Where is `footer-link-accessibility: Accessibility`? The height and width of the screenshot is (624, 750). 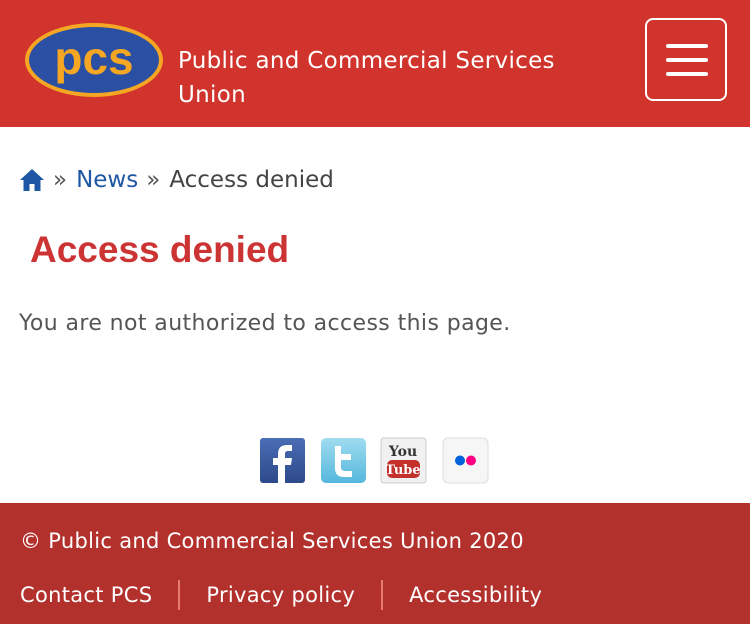
footer-link-accessibility: Accessibility is located at coordinates (475, 595).